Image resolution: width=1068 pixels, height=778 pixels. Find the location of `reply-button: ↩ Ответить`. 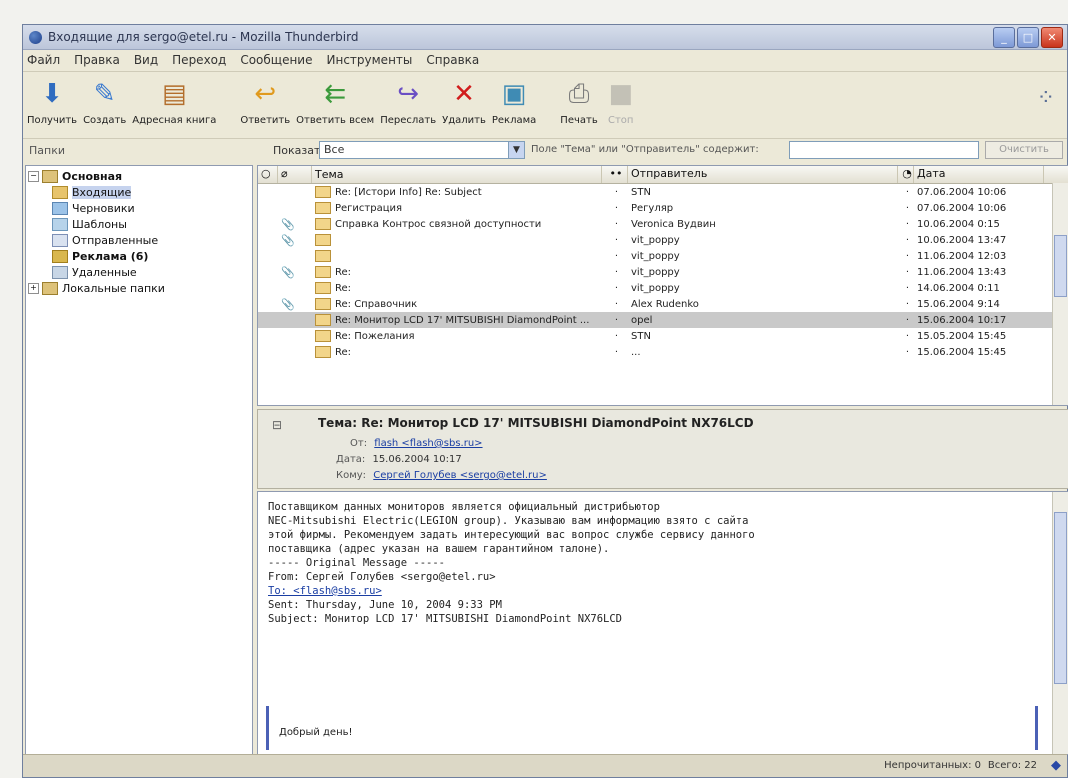

reply-button: ↩ Ответить is located at coordinates (265, 99).